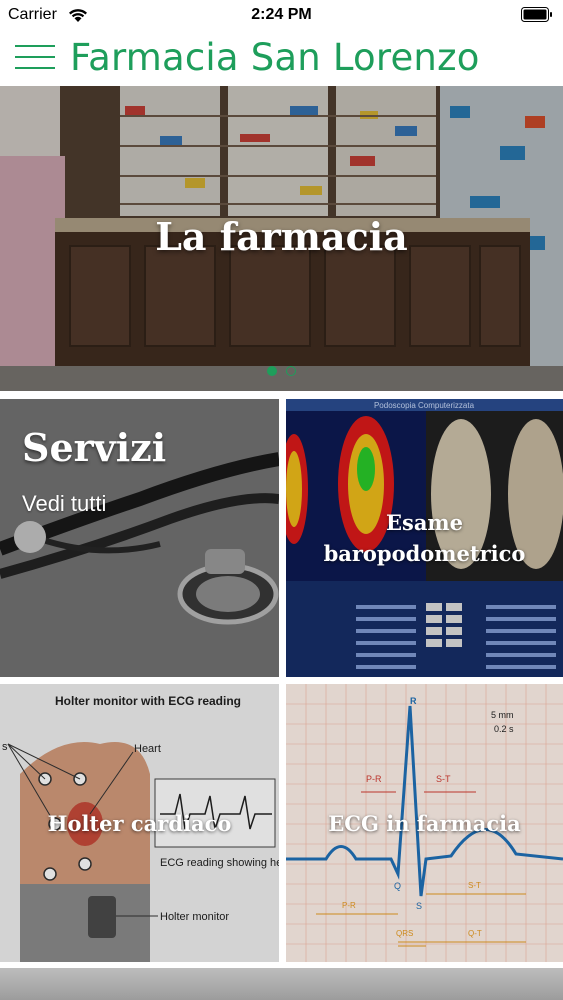 This screenshot has height=1000, width=563. I want to click on hero-title: La farmacia, so click(281, 236).